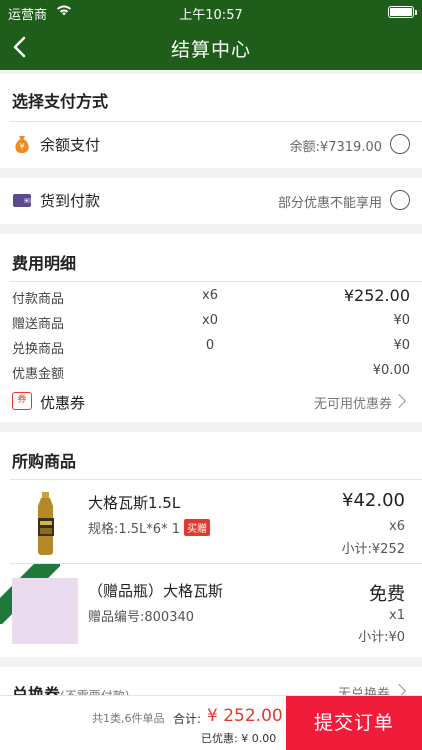  What do you see at coordinates (397, 526) in the screenshot?
I see `product-qty: x6` at bounding box center [397, 526].